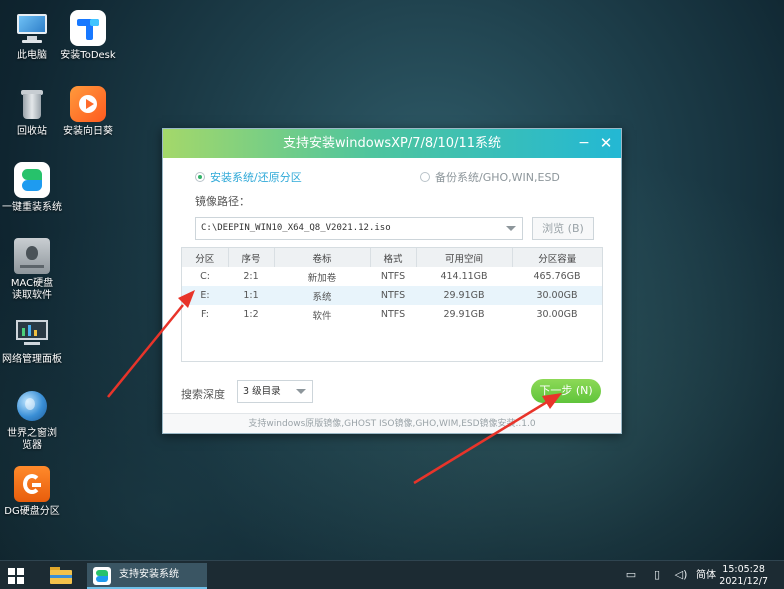 The width and height of the screenshot is (784, 589). I want to click on column-header: 格式, so click(393, 257).